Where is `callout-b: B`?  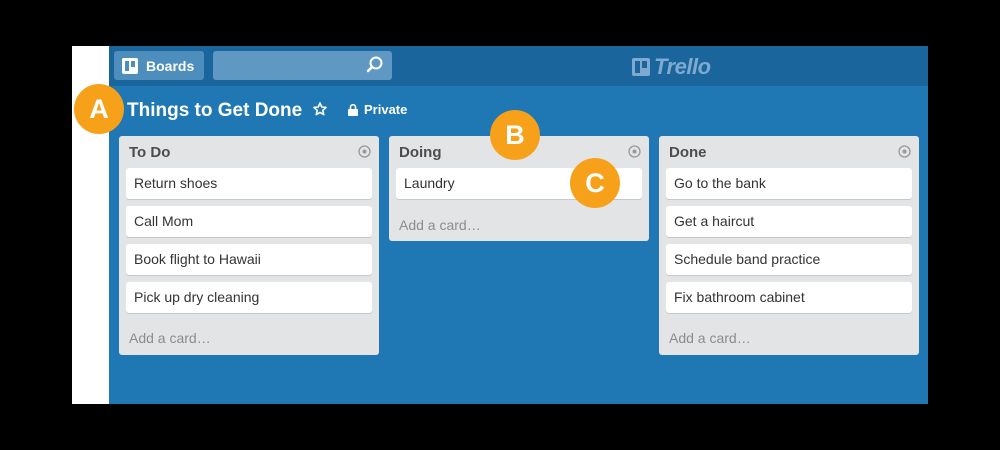 callout-b: B is located at coordinates (515, 135).